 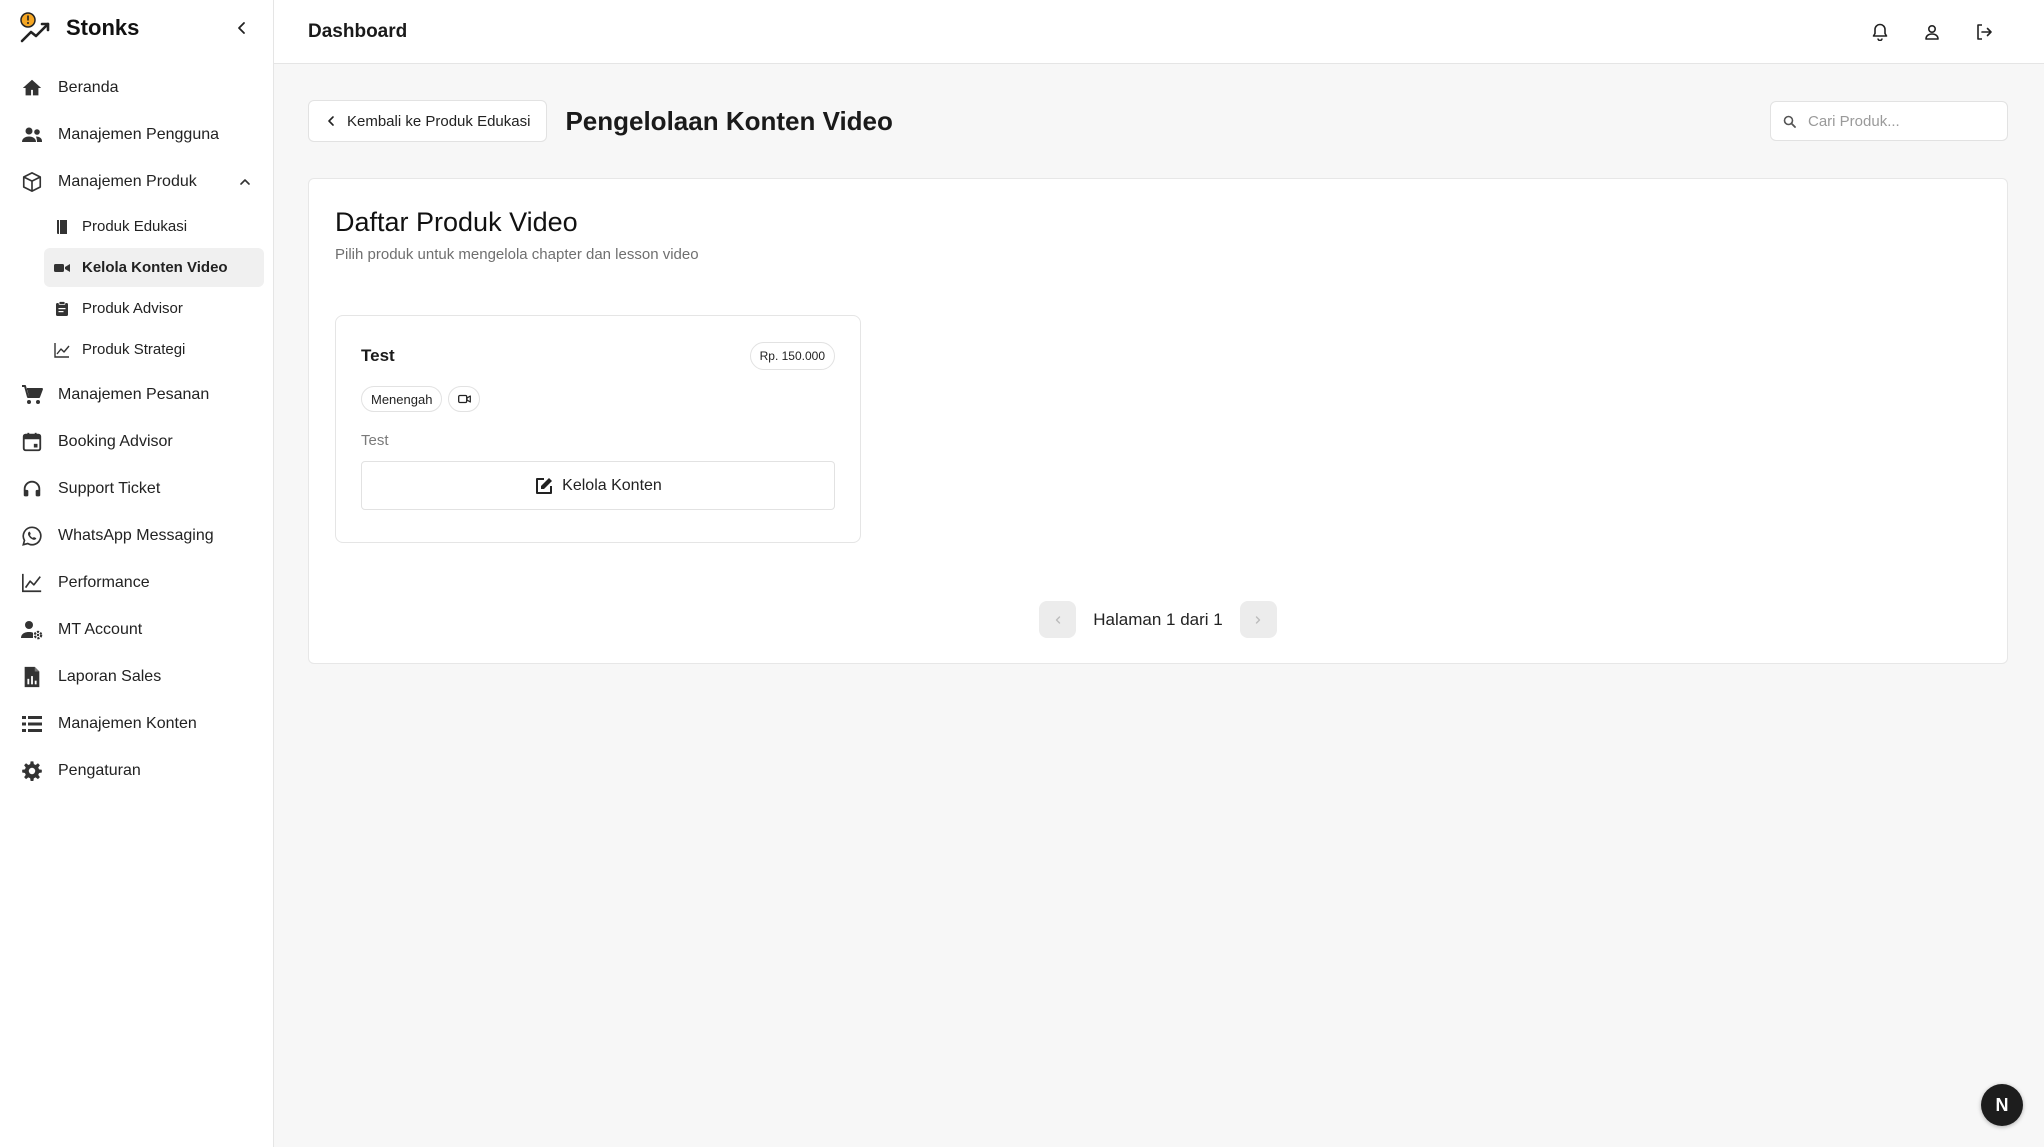 I want to click on kelola-konten-label: Kelola Konten, so click(x=612, y=485).